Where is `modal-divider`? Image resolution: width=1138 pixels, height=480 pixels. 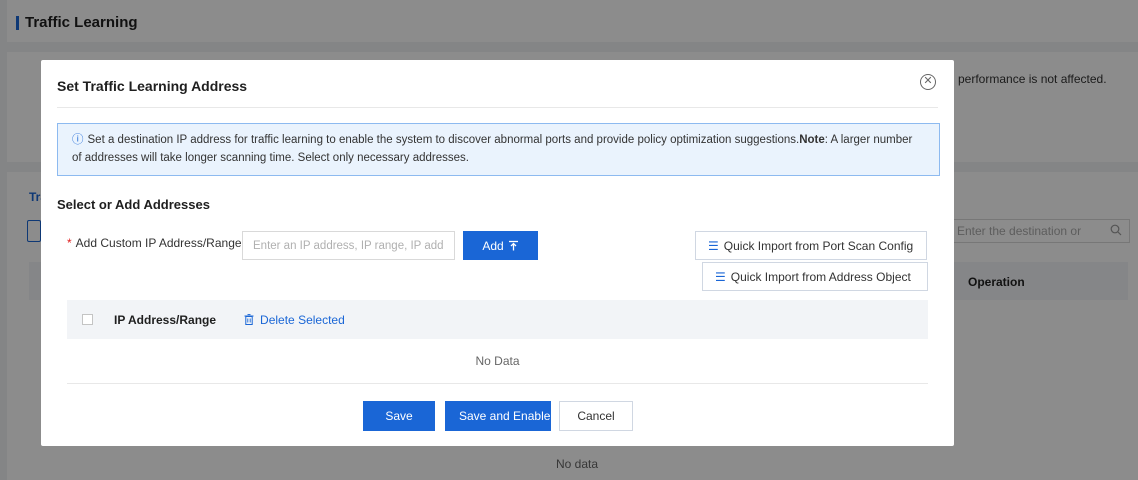 modal-divider is located at coordinates (497, 107).